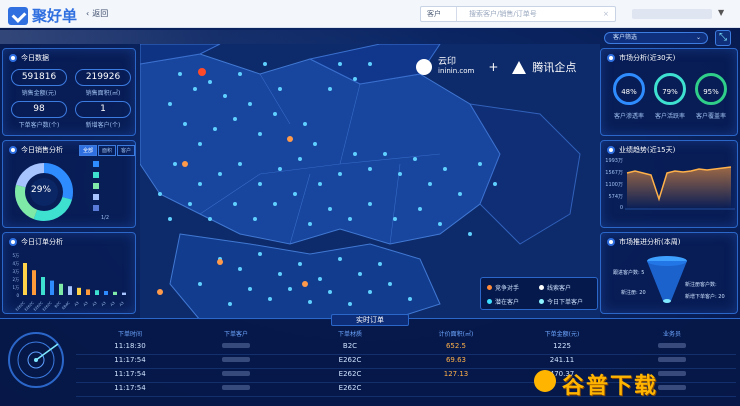  I want to click on donut-legend, so click(96, 186).